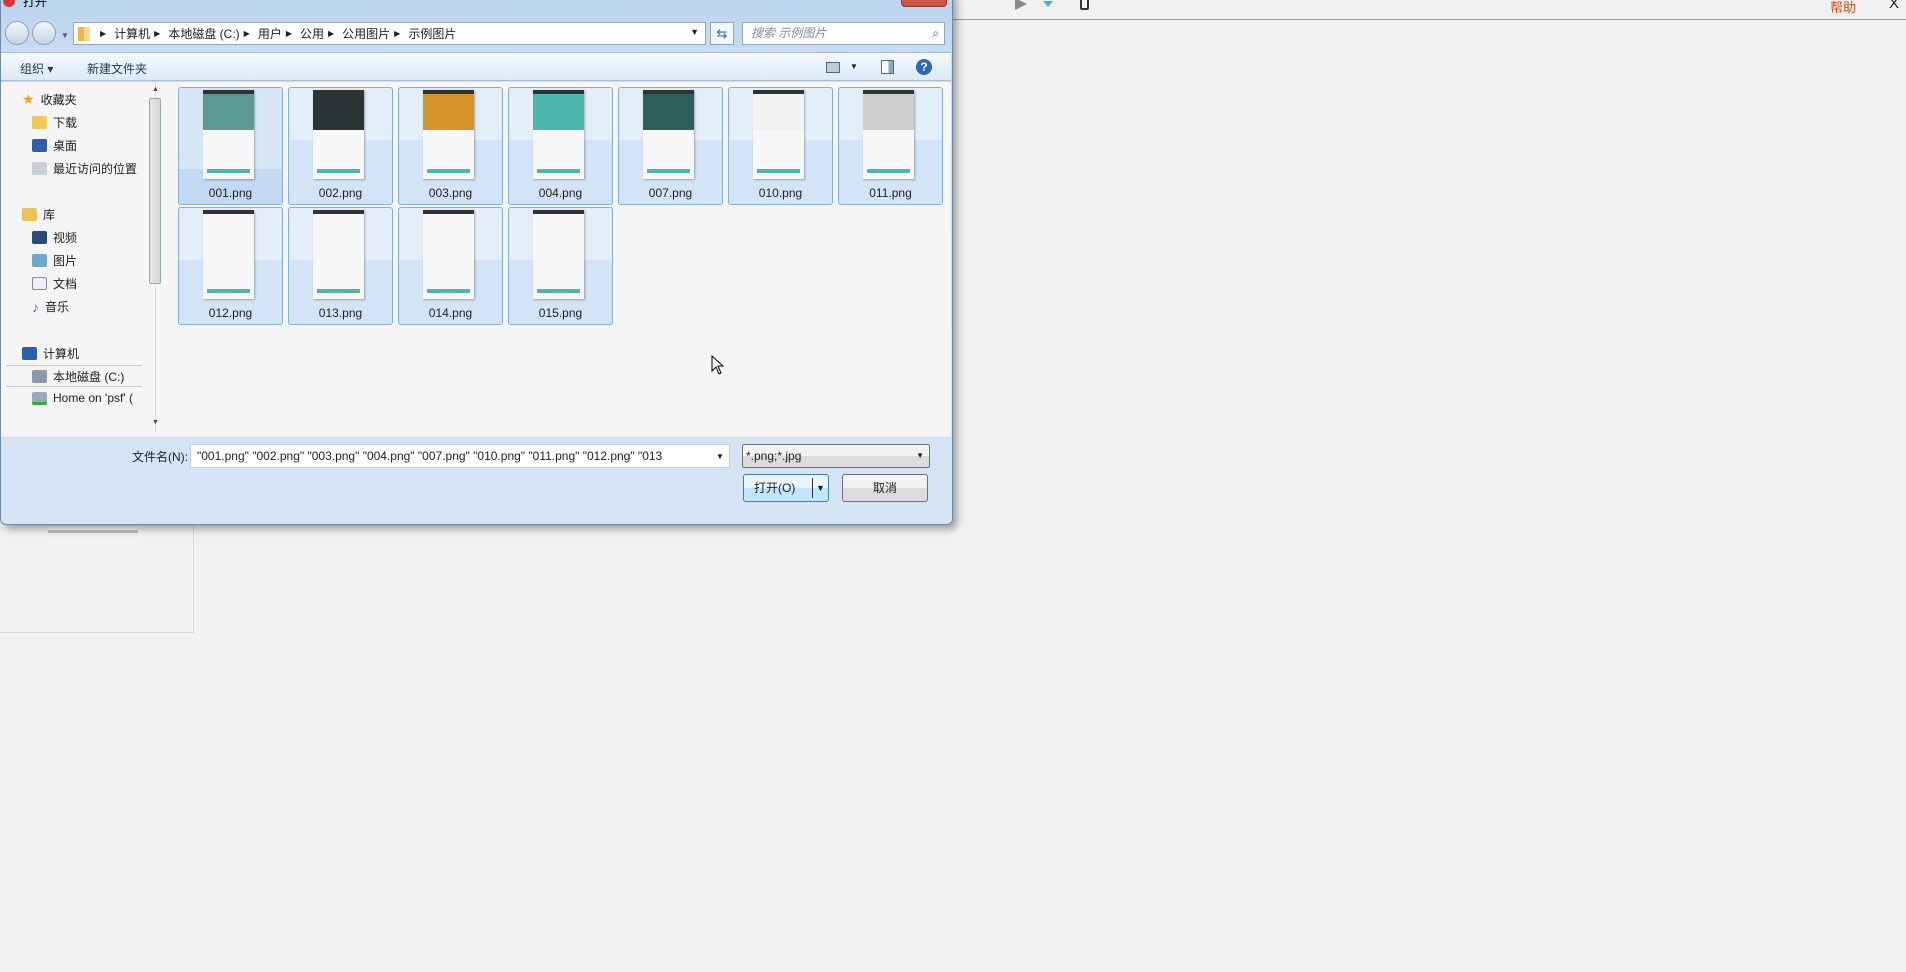 Image resolution: width=1906 pixels, height=972 pixels. Describe the element at coordinates (49, 215) in the screenshot. I see `nav-label: 库` at that location.